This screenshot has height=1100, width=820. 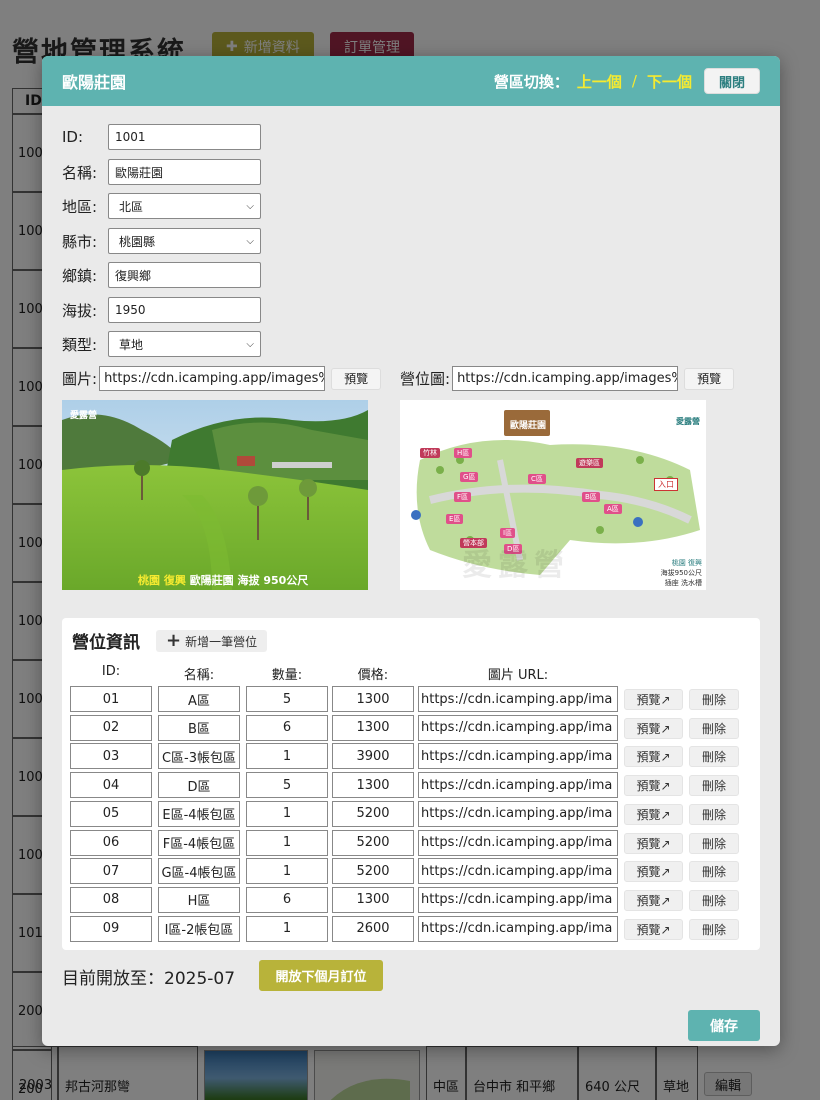 What do you see at coordinates (199, 813) in the screenshot?
I see `camp-name-field: E區-4帳包區` at bounding box center [199, 813].